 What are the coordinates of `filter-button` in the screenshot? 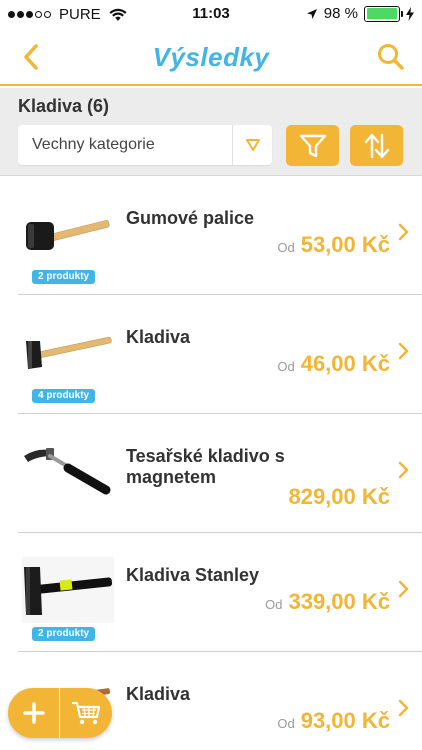 It's located at (312, 145).